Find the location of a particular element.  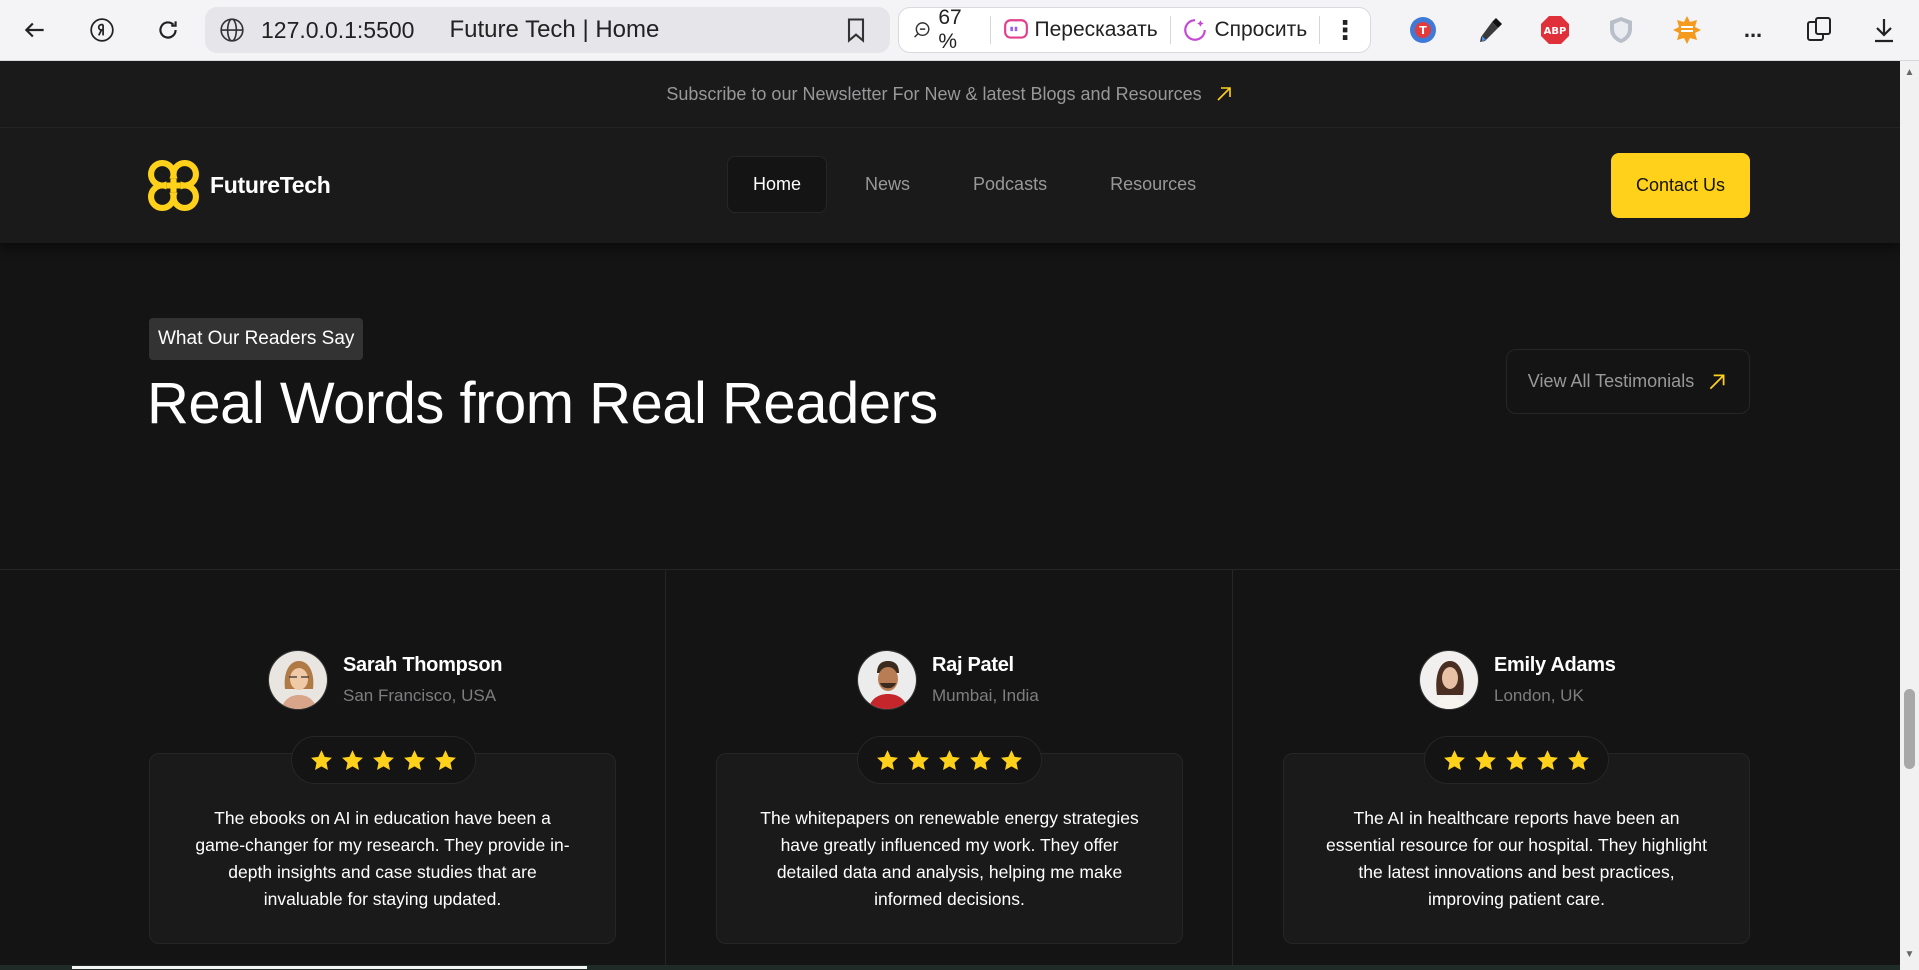

reviewer: Emily Adams London, UK is located at coordinates (1517, 680).